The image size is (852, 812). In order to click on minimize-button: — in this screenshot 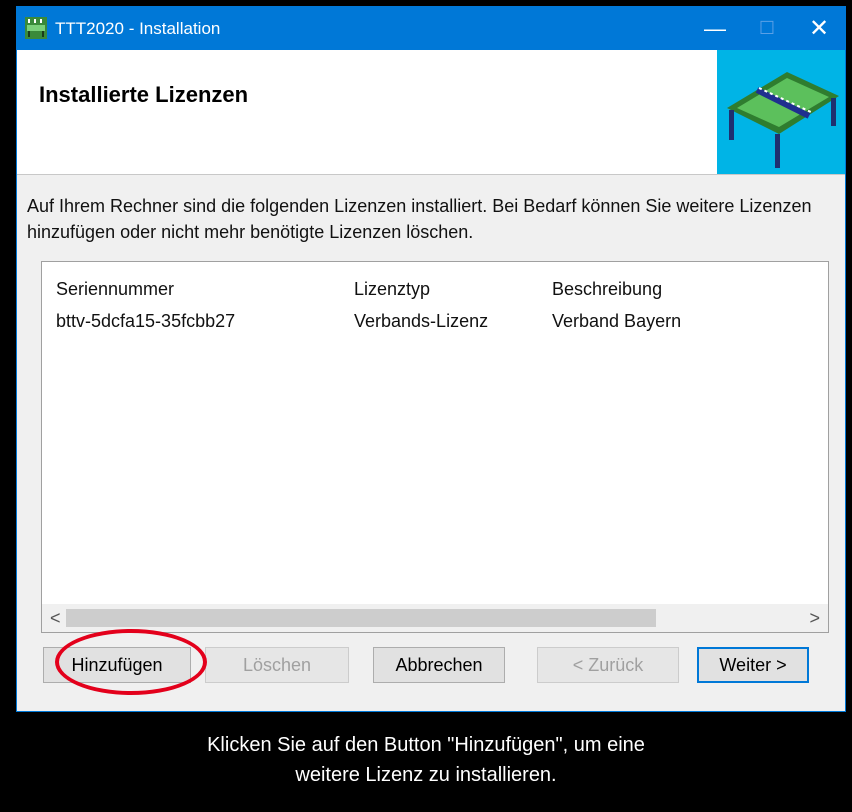, I will do `click(715, 28)`.